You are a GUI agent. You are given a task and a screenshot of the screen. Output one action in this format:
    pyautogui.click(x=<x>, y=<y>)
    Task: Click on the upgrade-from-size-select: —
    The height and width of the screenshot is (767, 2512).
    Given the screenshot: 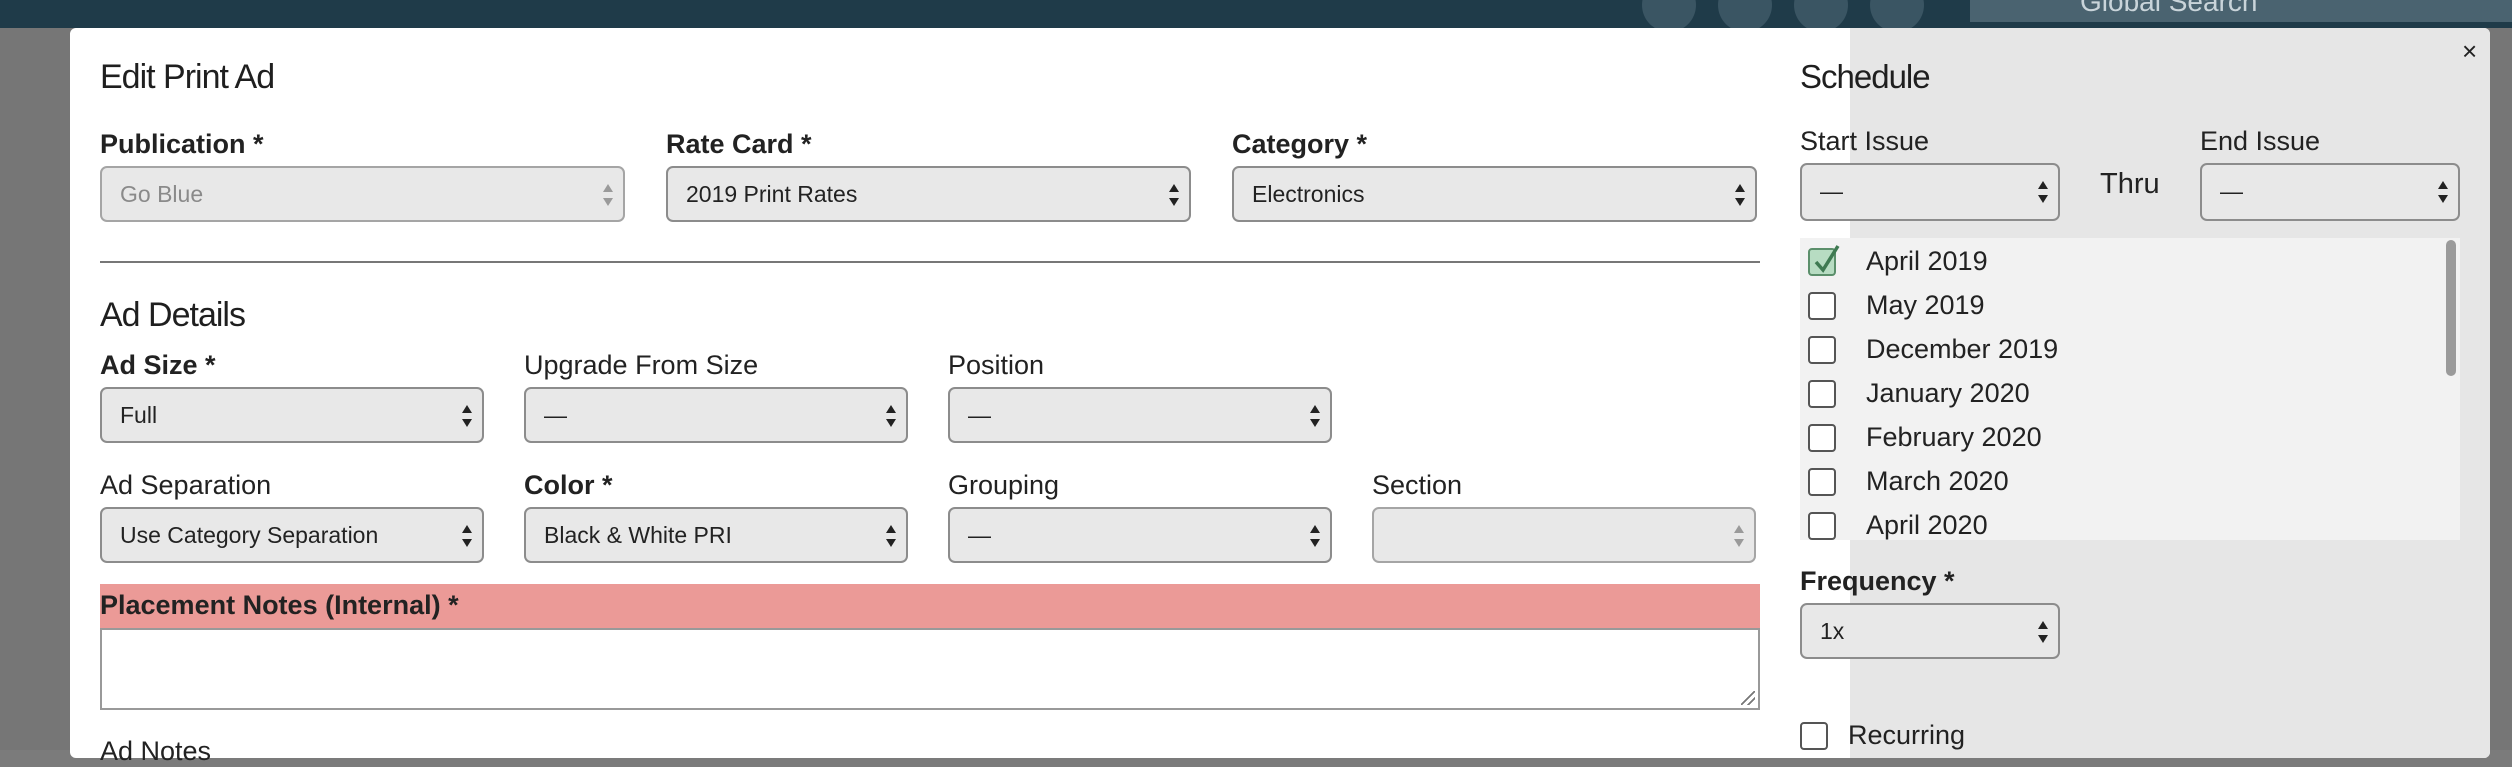 What is the action you would take?
    pyautogui.click(x=716, y=415)
    